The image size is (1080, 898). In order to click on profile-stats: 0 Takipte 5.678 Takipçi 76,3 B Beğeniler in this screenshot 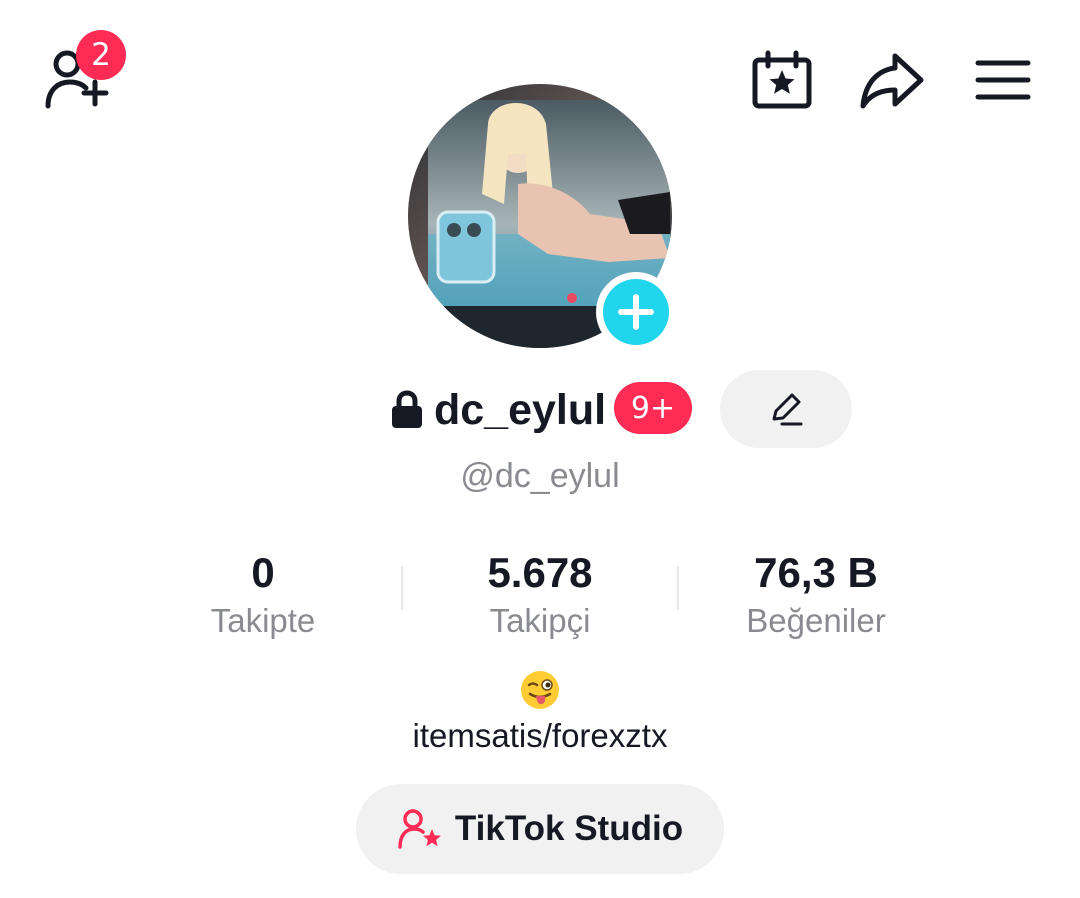, I will do `click(540, 596)`.